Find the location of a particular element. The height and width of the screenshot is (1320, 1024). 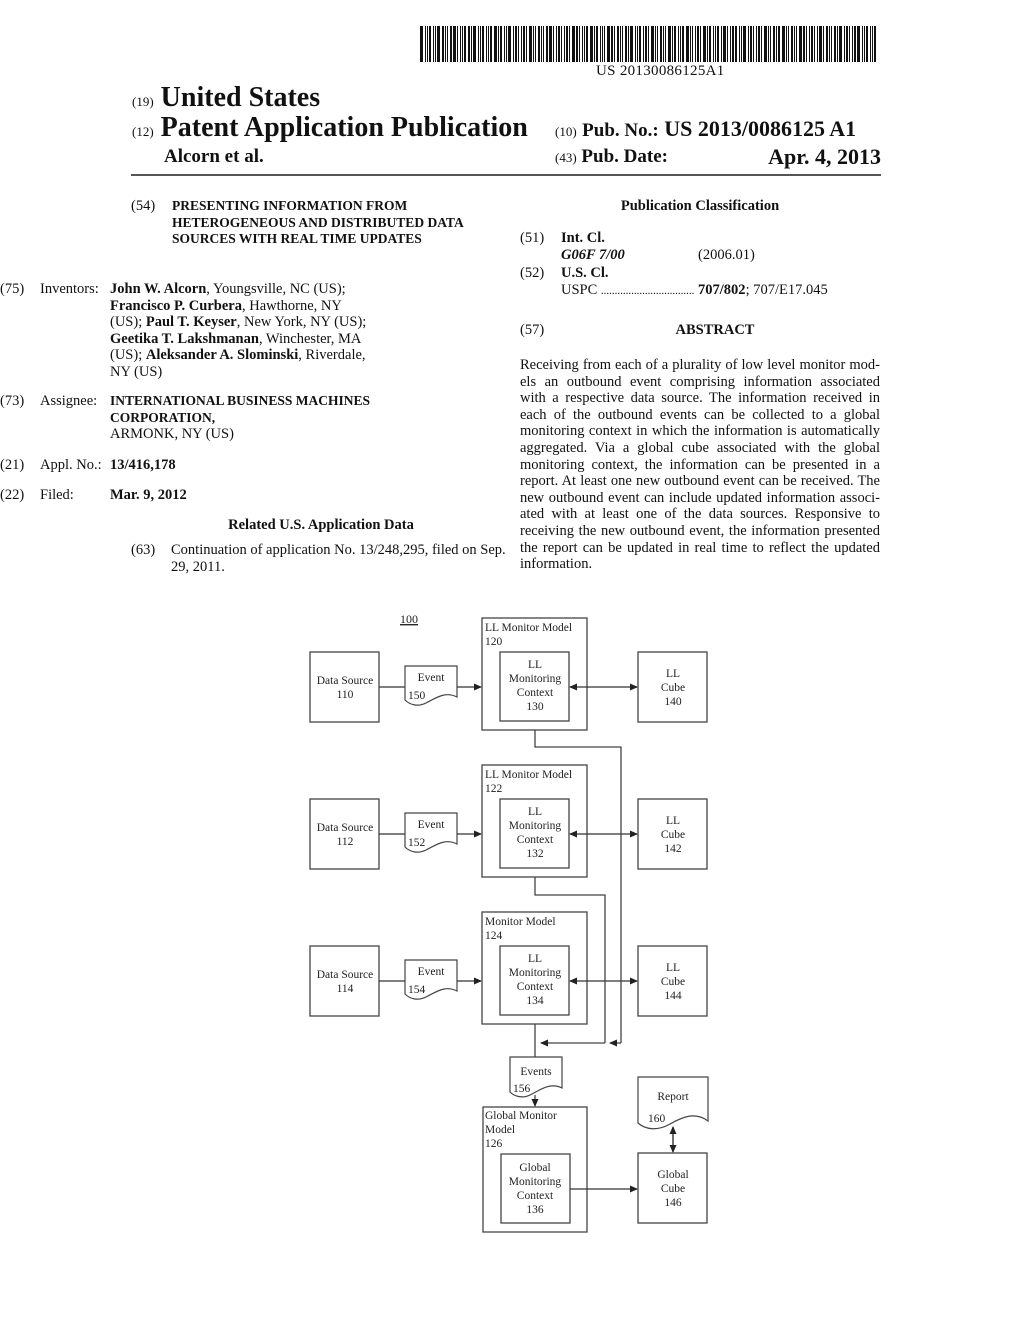

global-context-number: 136 is located at coordinates (535, 1210).